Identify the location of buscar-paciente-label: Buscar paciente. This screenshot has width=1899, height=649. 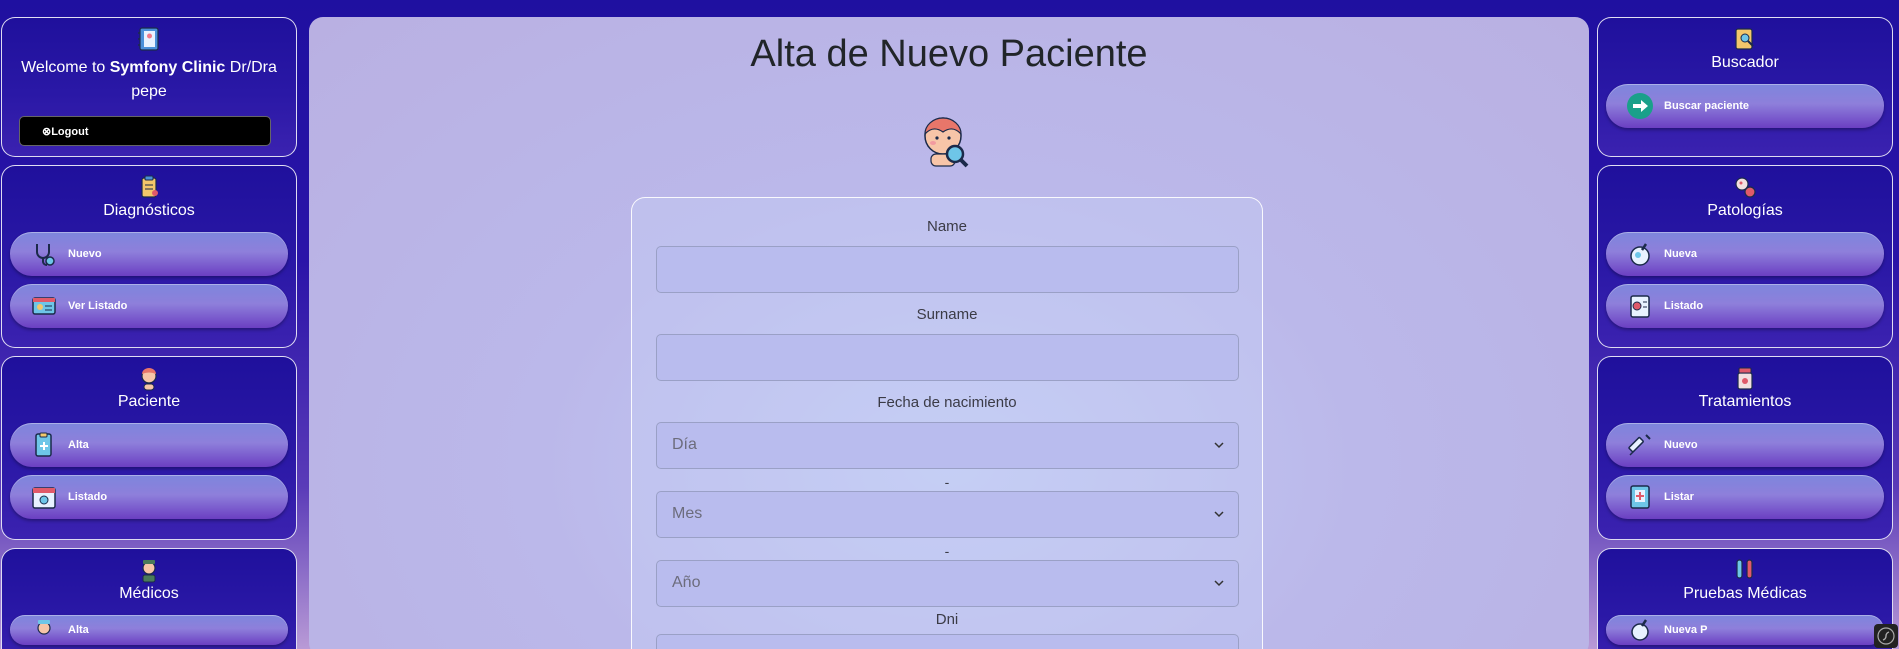
(1706, 106).